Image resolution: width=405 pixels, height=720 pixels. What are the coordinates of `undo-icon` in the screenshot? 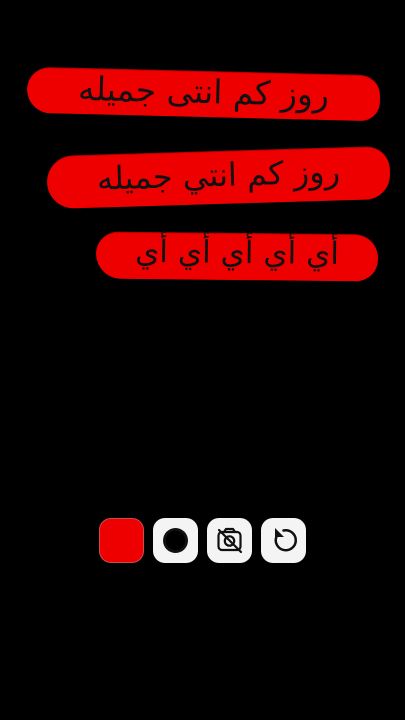 It's located at (286, 540).